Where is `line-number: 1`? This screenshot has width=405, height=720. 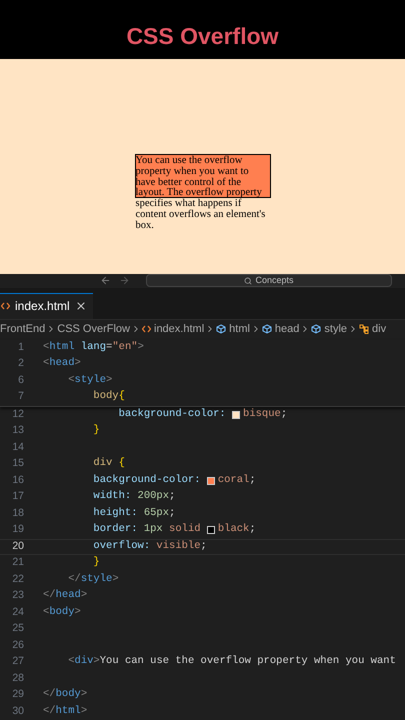 line-number: 1 is located at coordinates (20, 347).